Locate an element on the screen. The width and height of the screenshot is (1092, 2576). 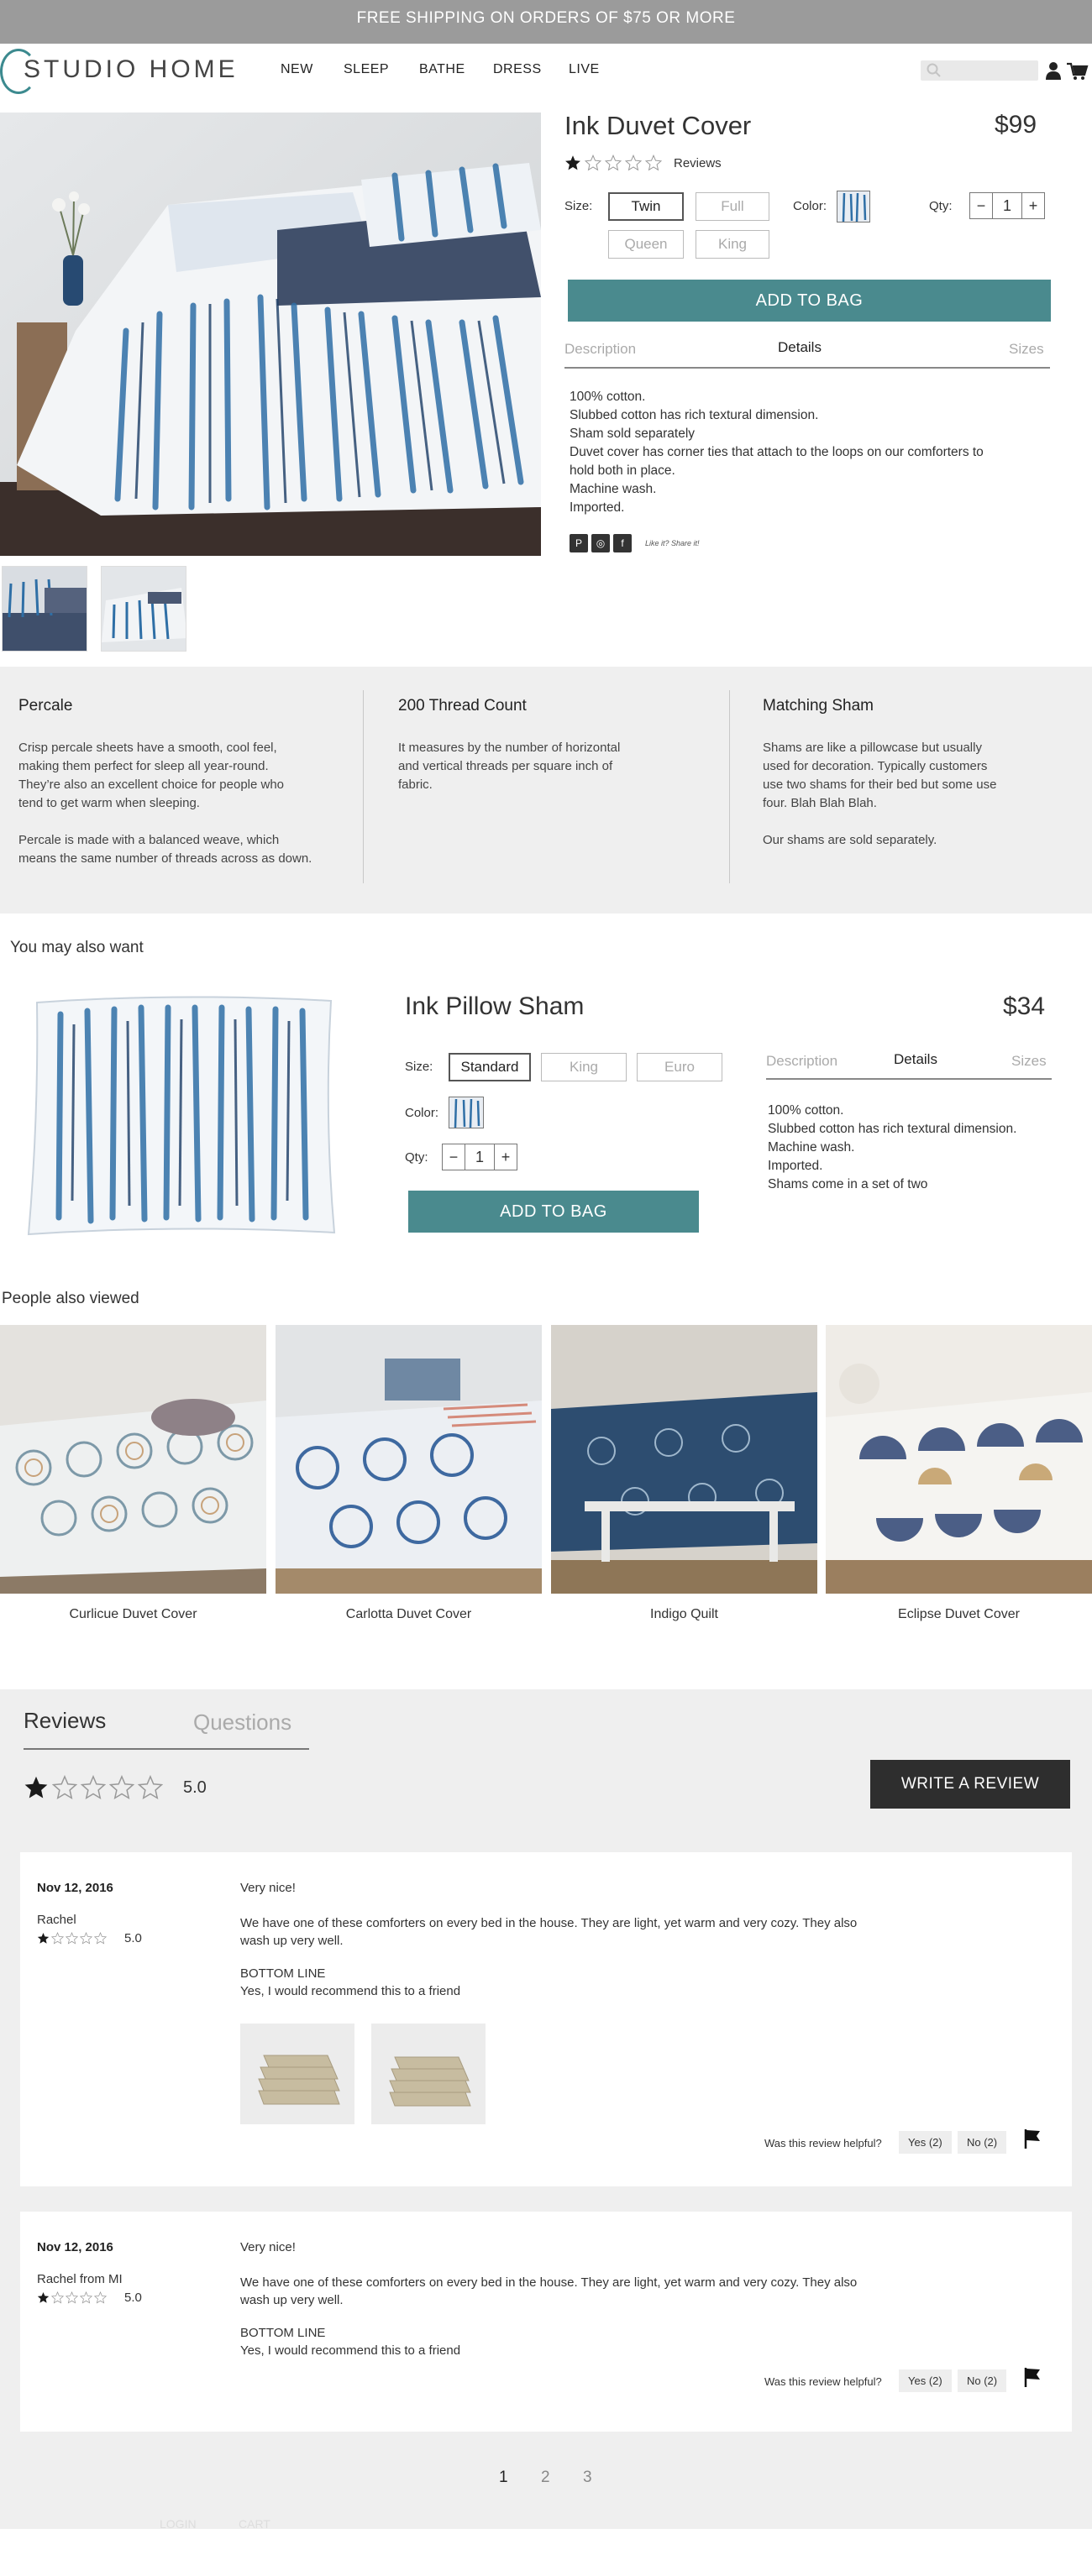
nav-bathe: BATHE is located at coordinates (442, 69).